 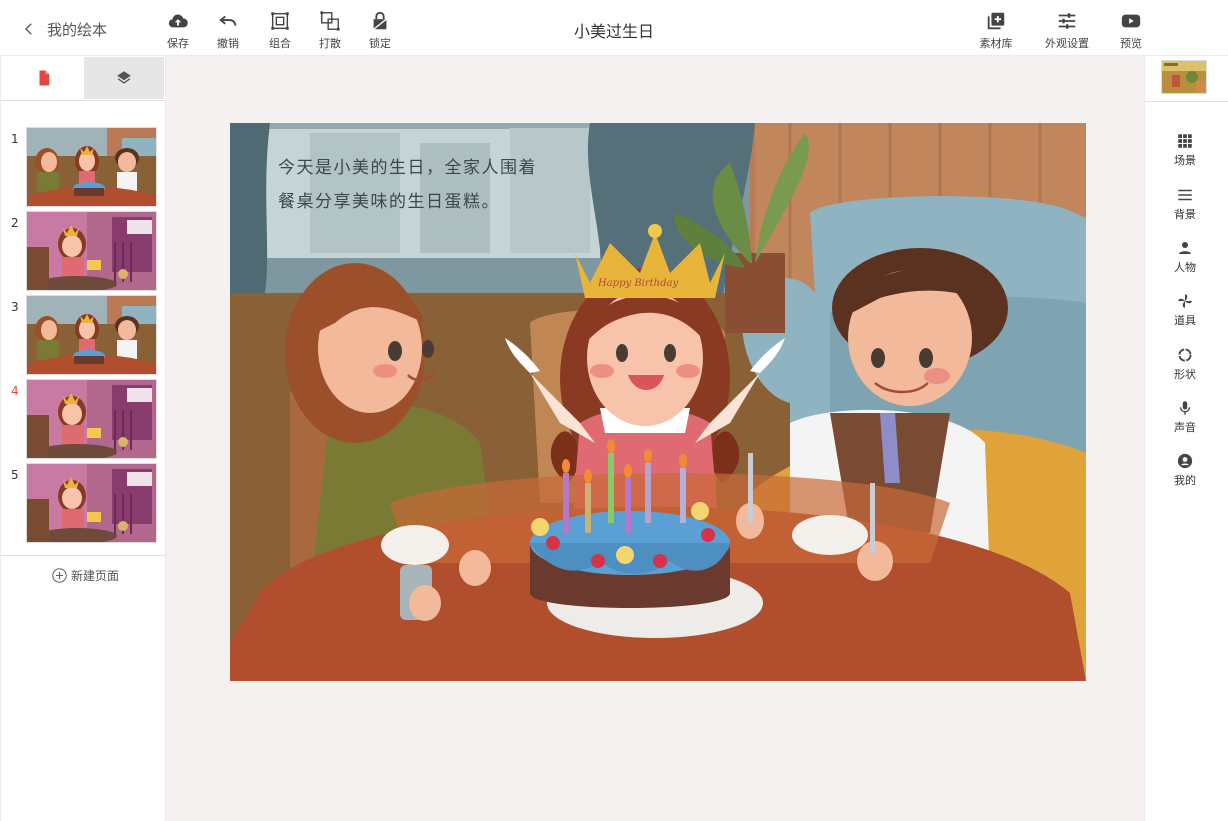 I want to click on story-line-2: 餐桌分享美味的生日蛋糕。, so click(x=389, y=202).